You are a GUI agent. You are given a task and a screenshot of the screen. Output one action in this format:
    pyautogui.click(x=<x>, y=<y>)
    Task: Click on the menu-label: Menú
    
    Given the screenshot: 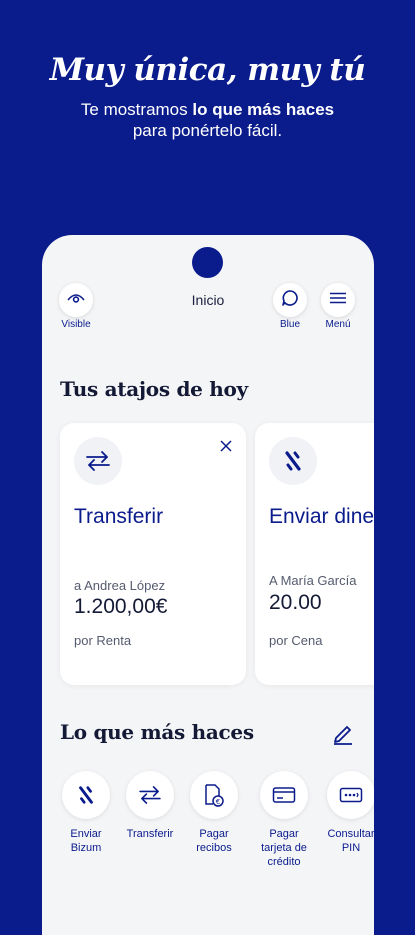 What is the action you would take?
    pyautogui.click(x=338, y=324)
    